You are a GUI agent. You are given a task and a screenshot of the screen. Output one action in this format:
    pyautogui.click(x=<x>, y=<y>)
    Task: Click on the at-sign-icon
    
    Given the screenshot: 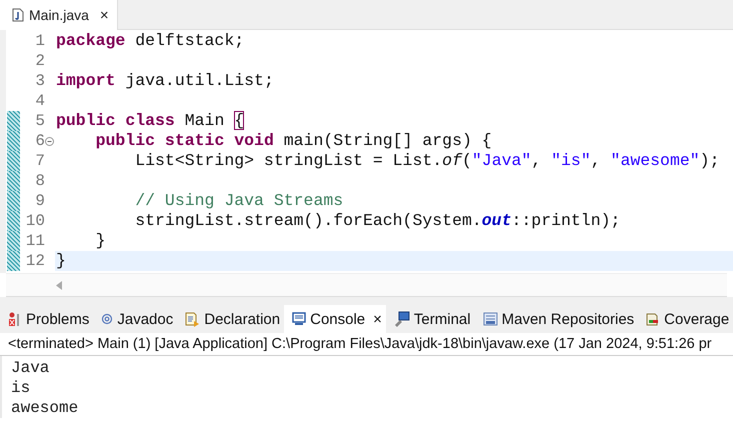 What is the action you would take?
    pyautogui.click(x=107, y=319)
    